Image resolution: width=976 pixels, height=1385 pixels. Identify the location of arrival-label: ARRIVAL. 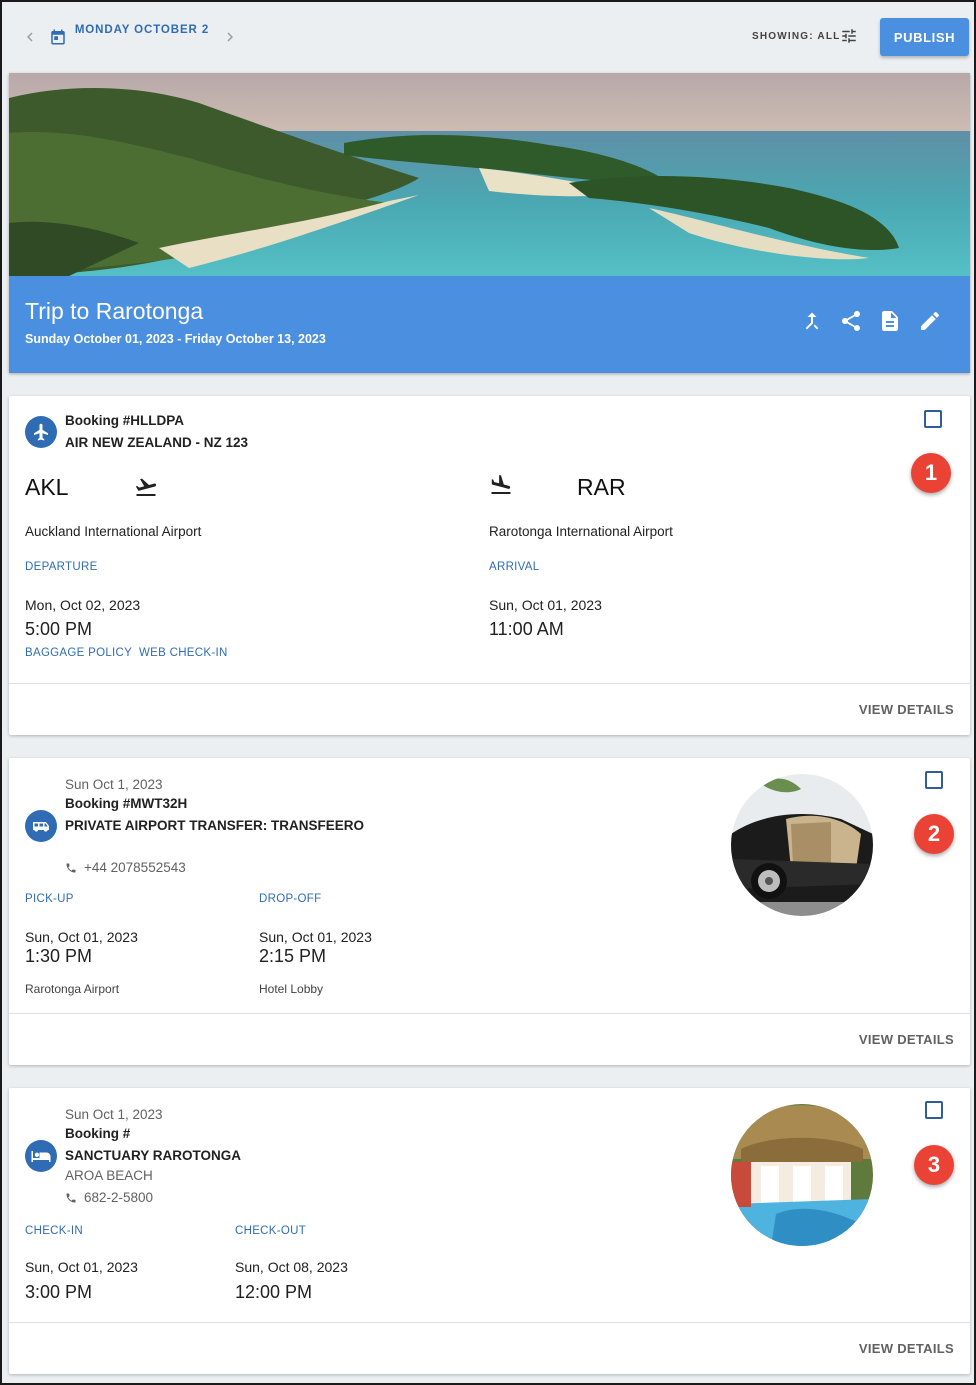
(514, 567).